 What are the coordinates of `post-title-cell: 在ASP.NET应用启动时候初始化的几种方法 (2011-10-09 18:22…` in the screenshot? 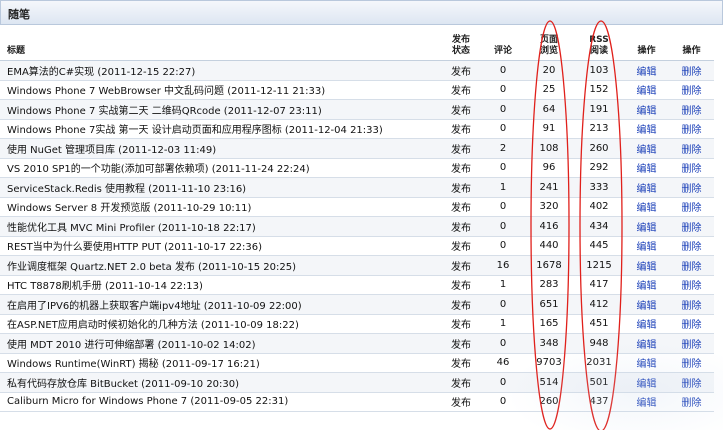 It's located at (220, 324).